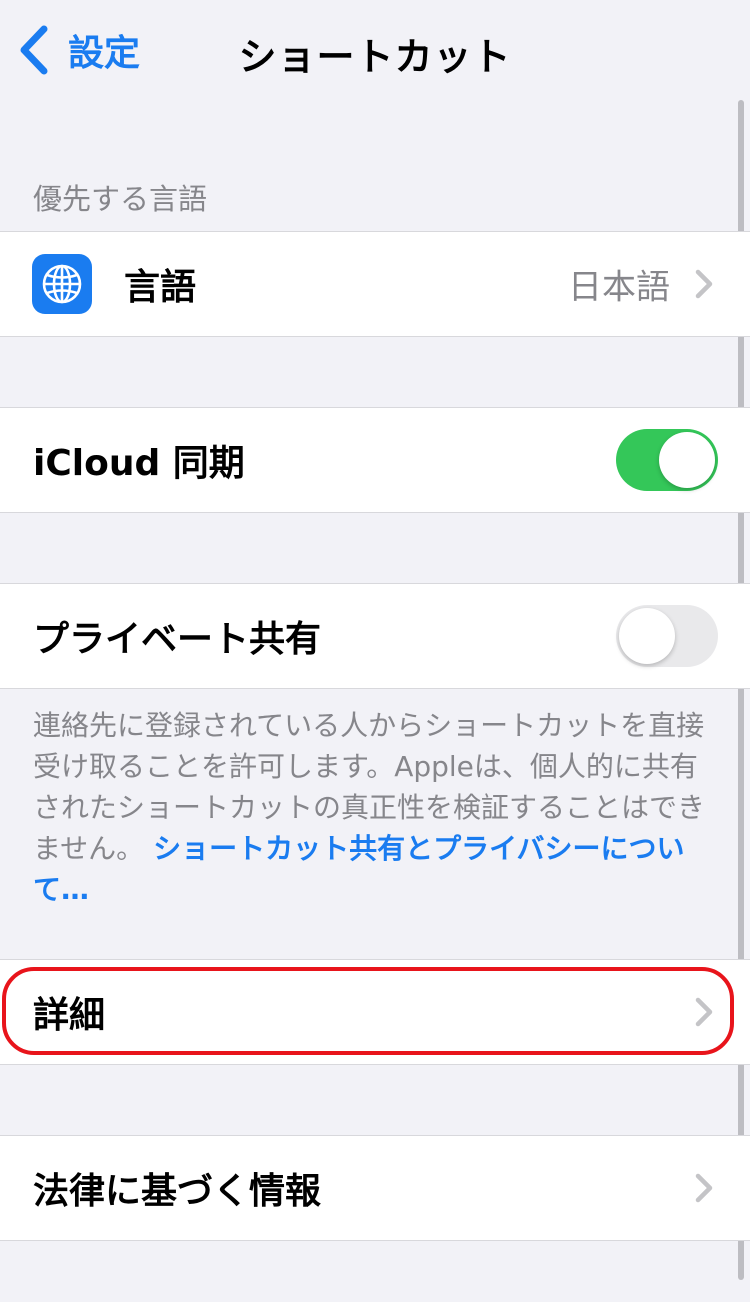 The image size is (750, 1302). I want to click on icloud-sync-group: iCloud 同期, so click(375, 460).